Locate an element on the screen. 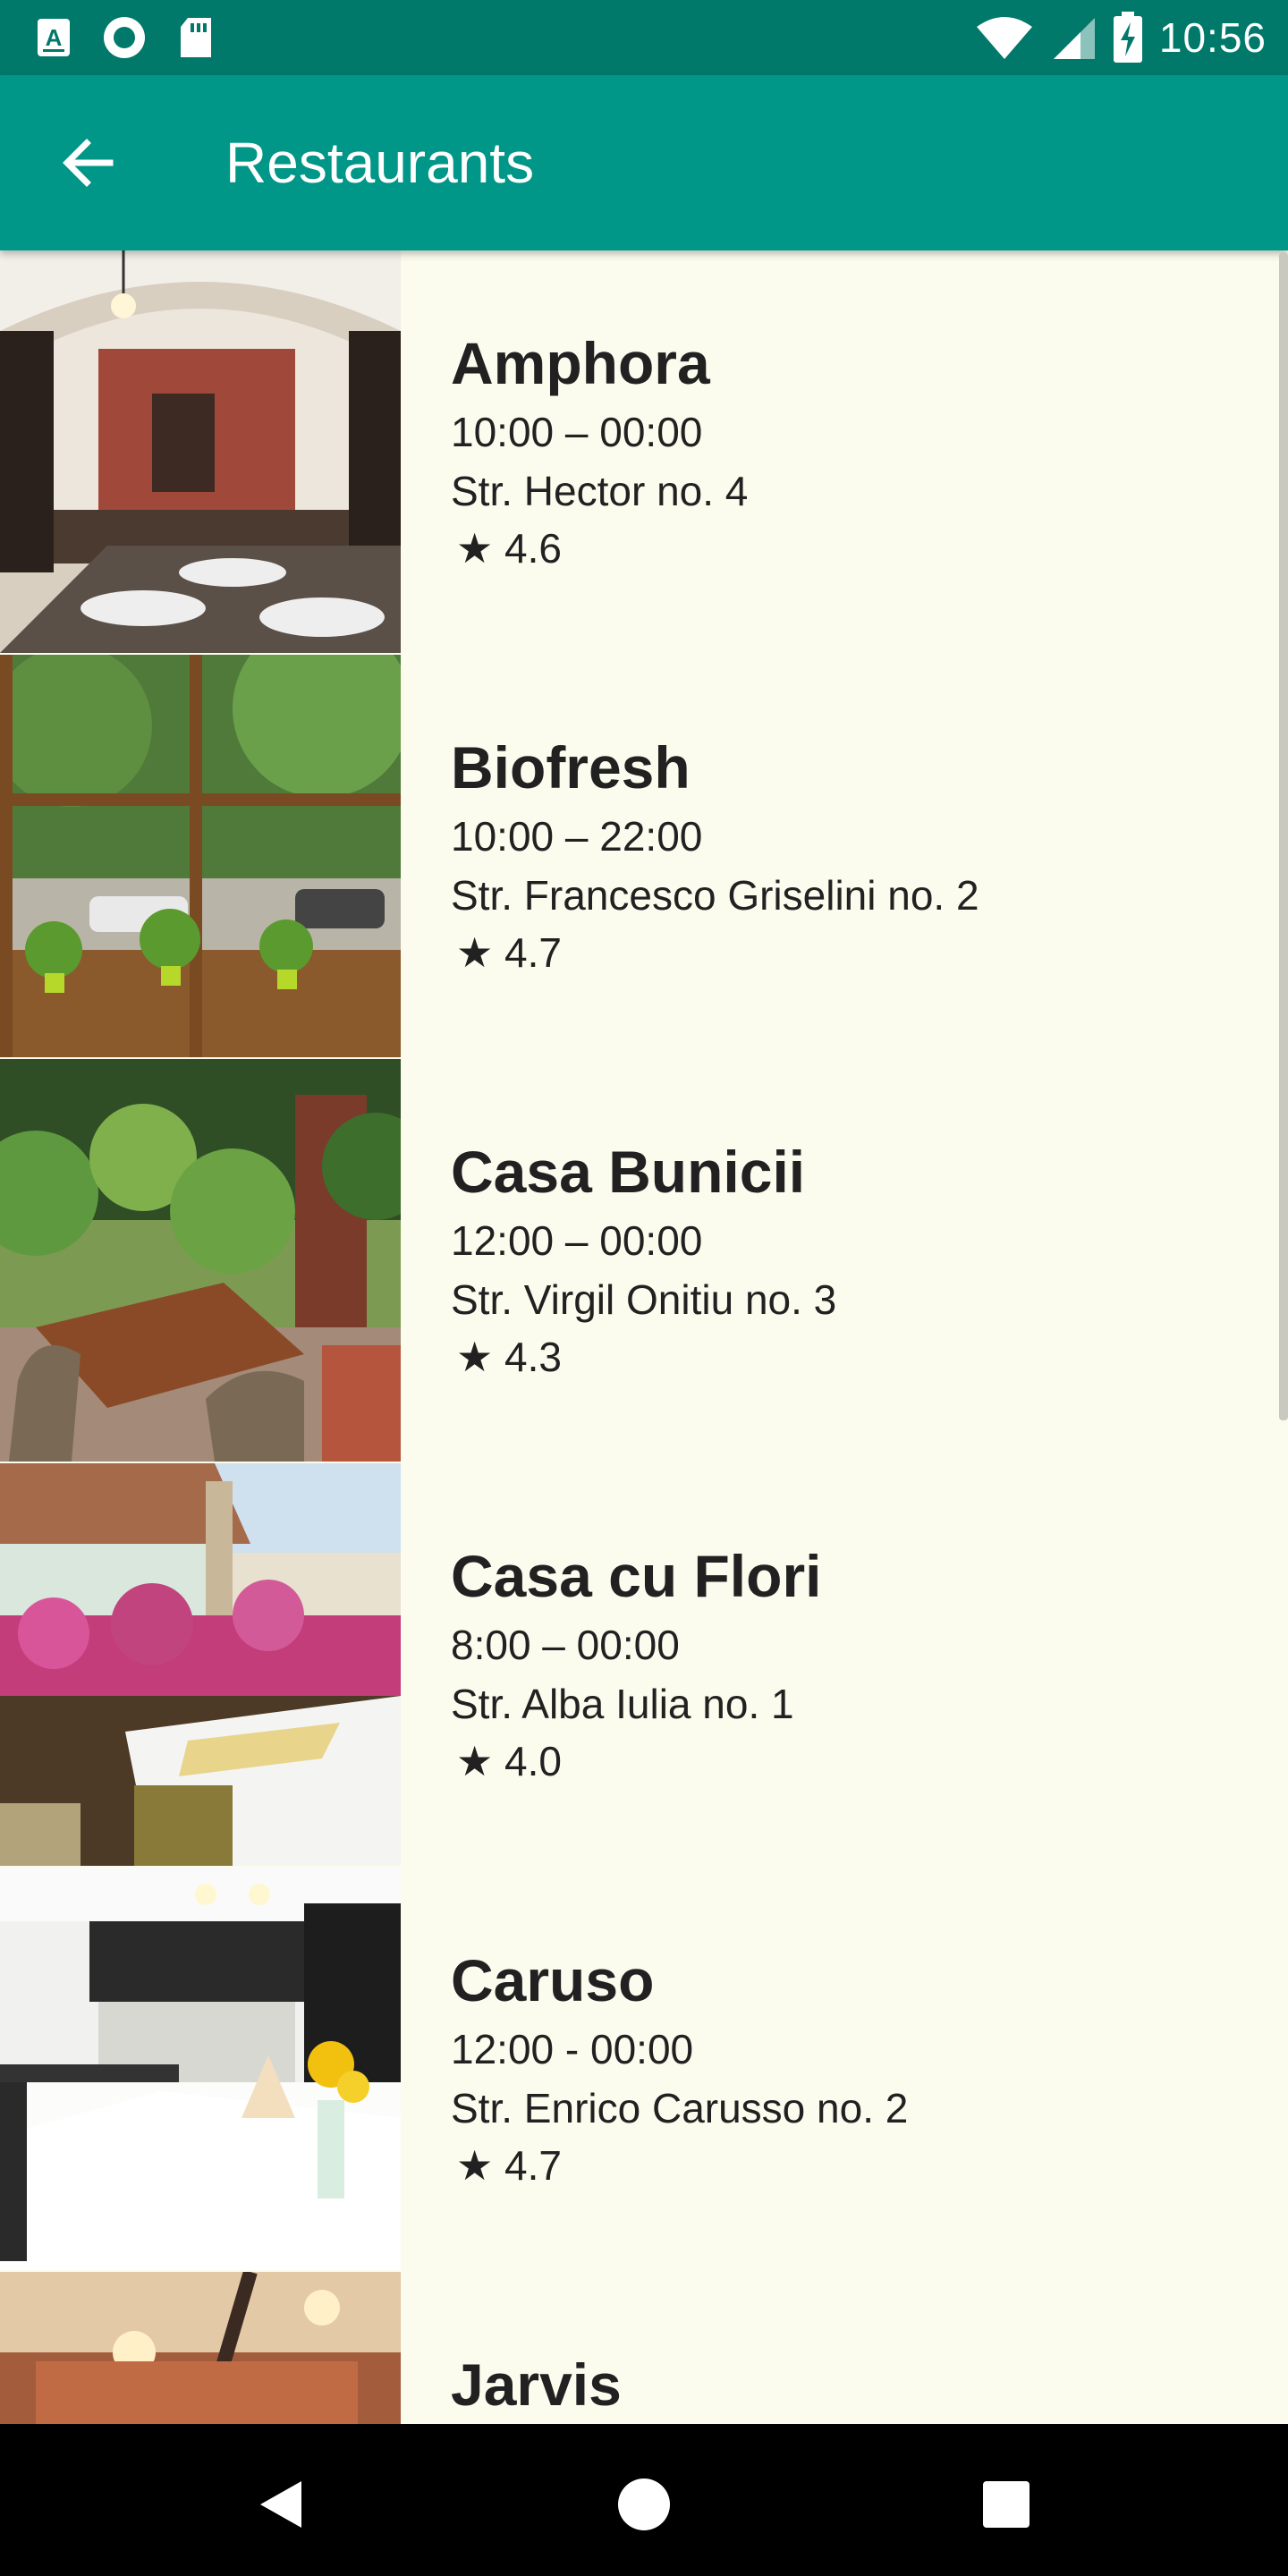  restaurant-address: Str. Enrico Carusso no. 2 is located at coordinates (680, 2108).